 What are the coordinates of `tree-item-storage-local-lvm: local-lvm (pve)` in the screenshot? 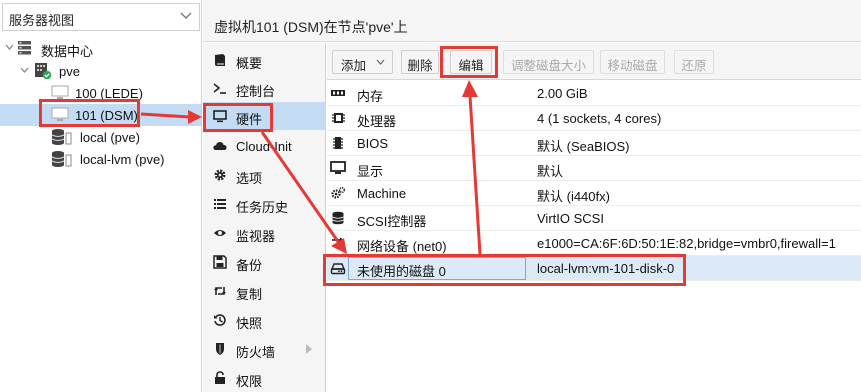 It's located at (100, 159).